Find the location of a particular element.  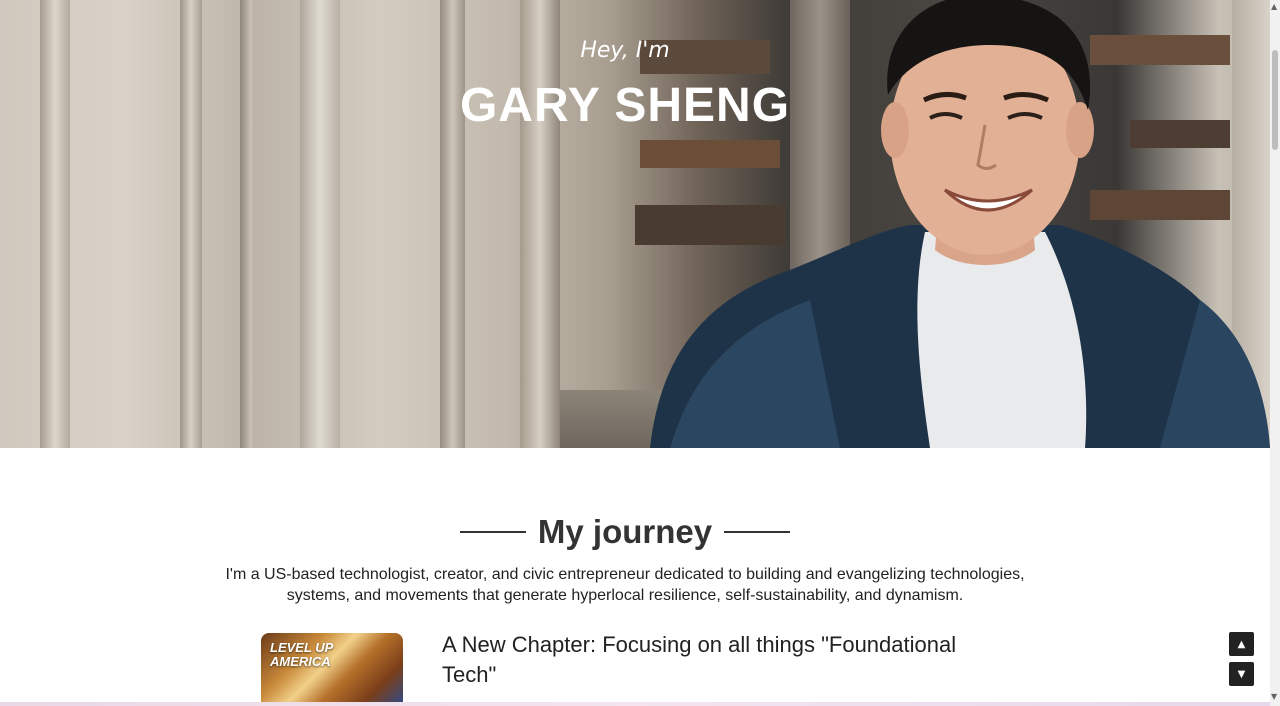

triangle-up-icon: ▲ is located at coordinates (1241, 644).